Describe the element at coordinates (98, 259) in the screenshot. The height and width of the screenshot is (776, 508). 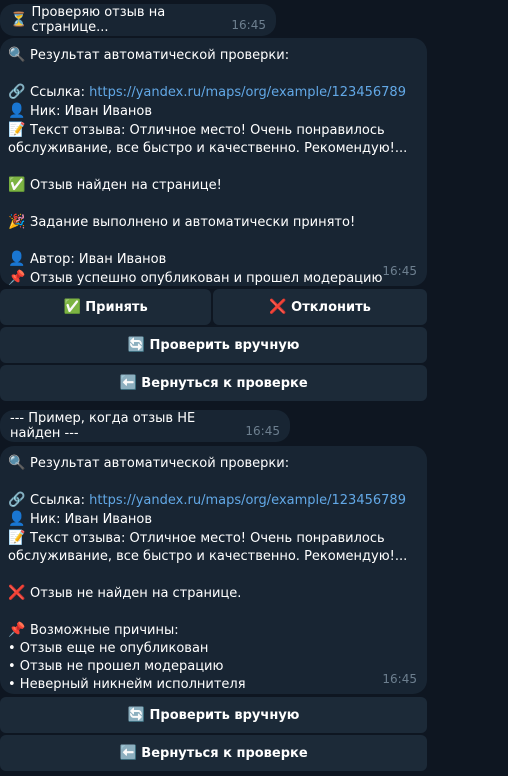
I see `author-text: Автор: Иван Иванов` at that location.